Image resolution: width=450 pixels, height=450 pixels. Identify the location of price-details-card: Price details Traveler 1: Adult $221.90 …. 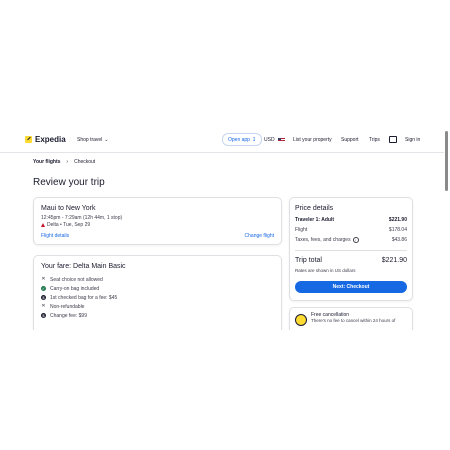
(351, 249).